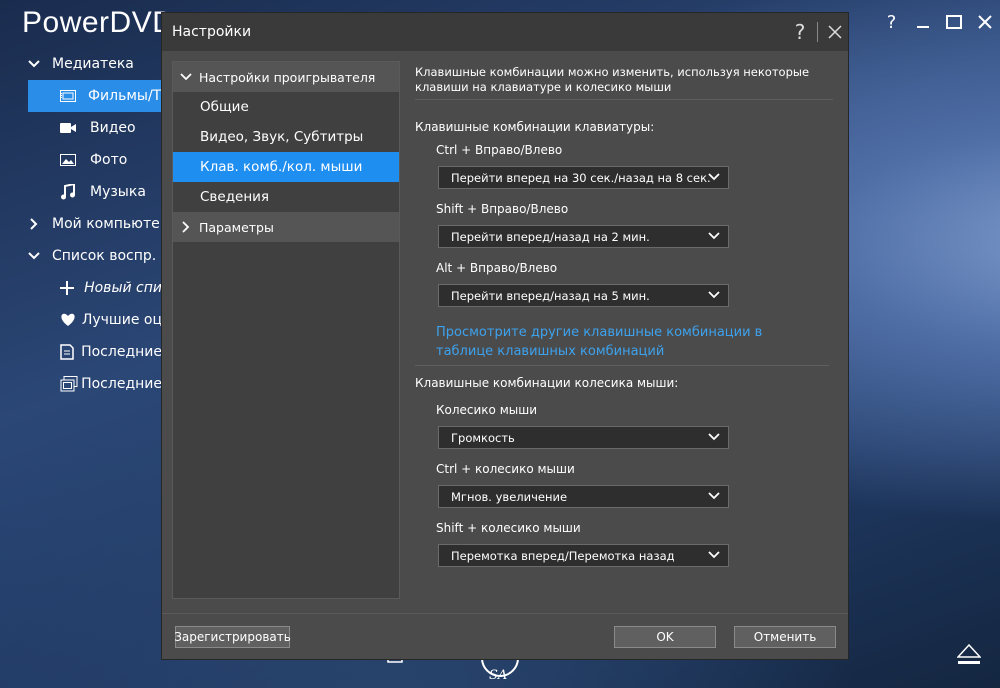  I want to click on nav-item-info: Сведения, so click(286, 197).